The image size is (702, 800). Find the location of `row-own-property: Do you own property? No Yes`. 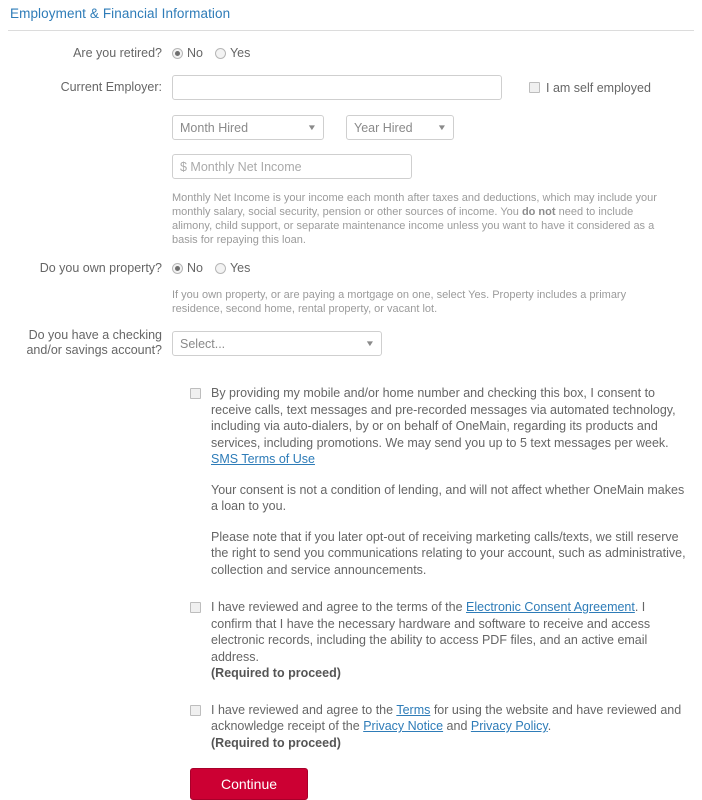

row-own-property: Do you own property? No Yes is located at coordinates (351, 268).